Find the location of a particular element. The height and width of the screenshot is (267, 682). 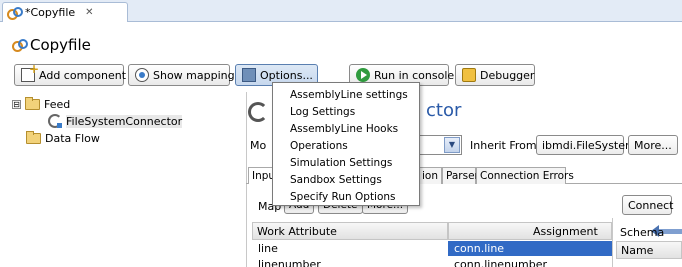

column-header-work-attribute: Work Attribute is located at coordinates (350, 231).